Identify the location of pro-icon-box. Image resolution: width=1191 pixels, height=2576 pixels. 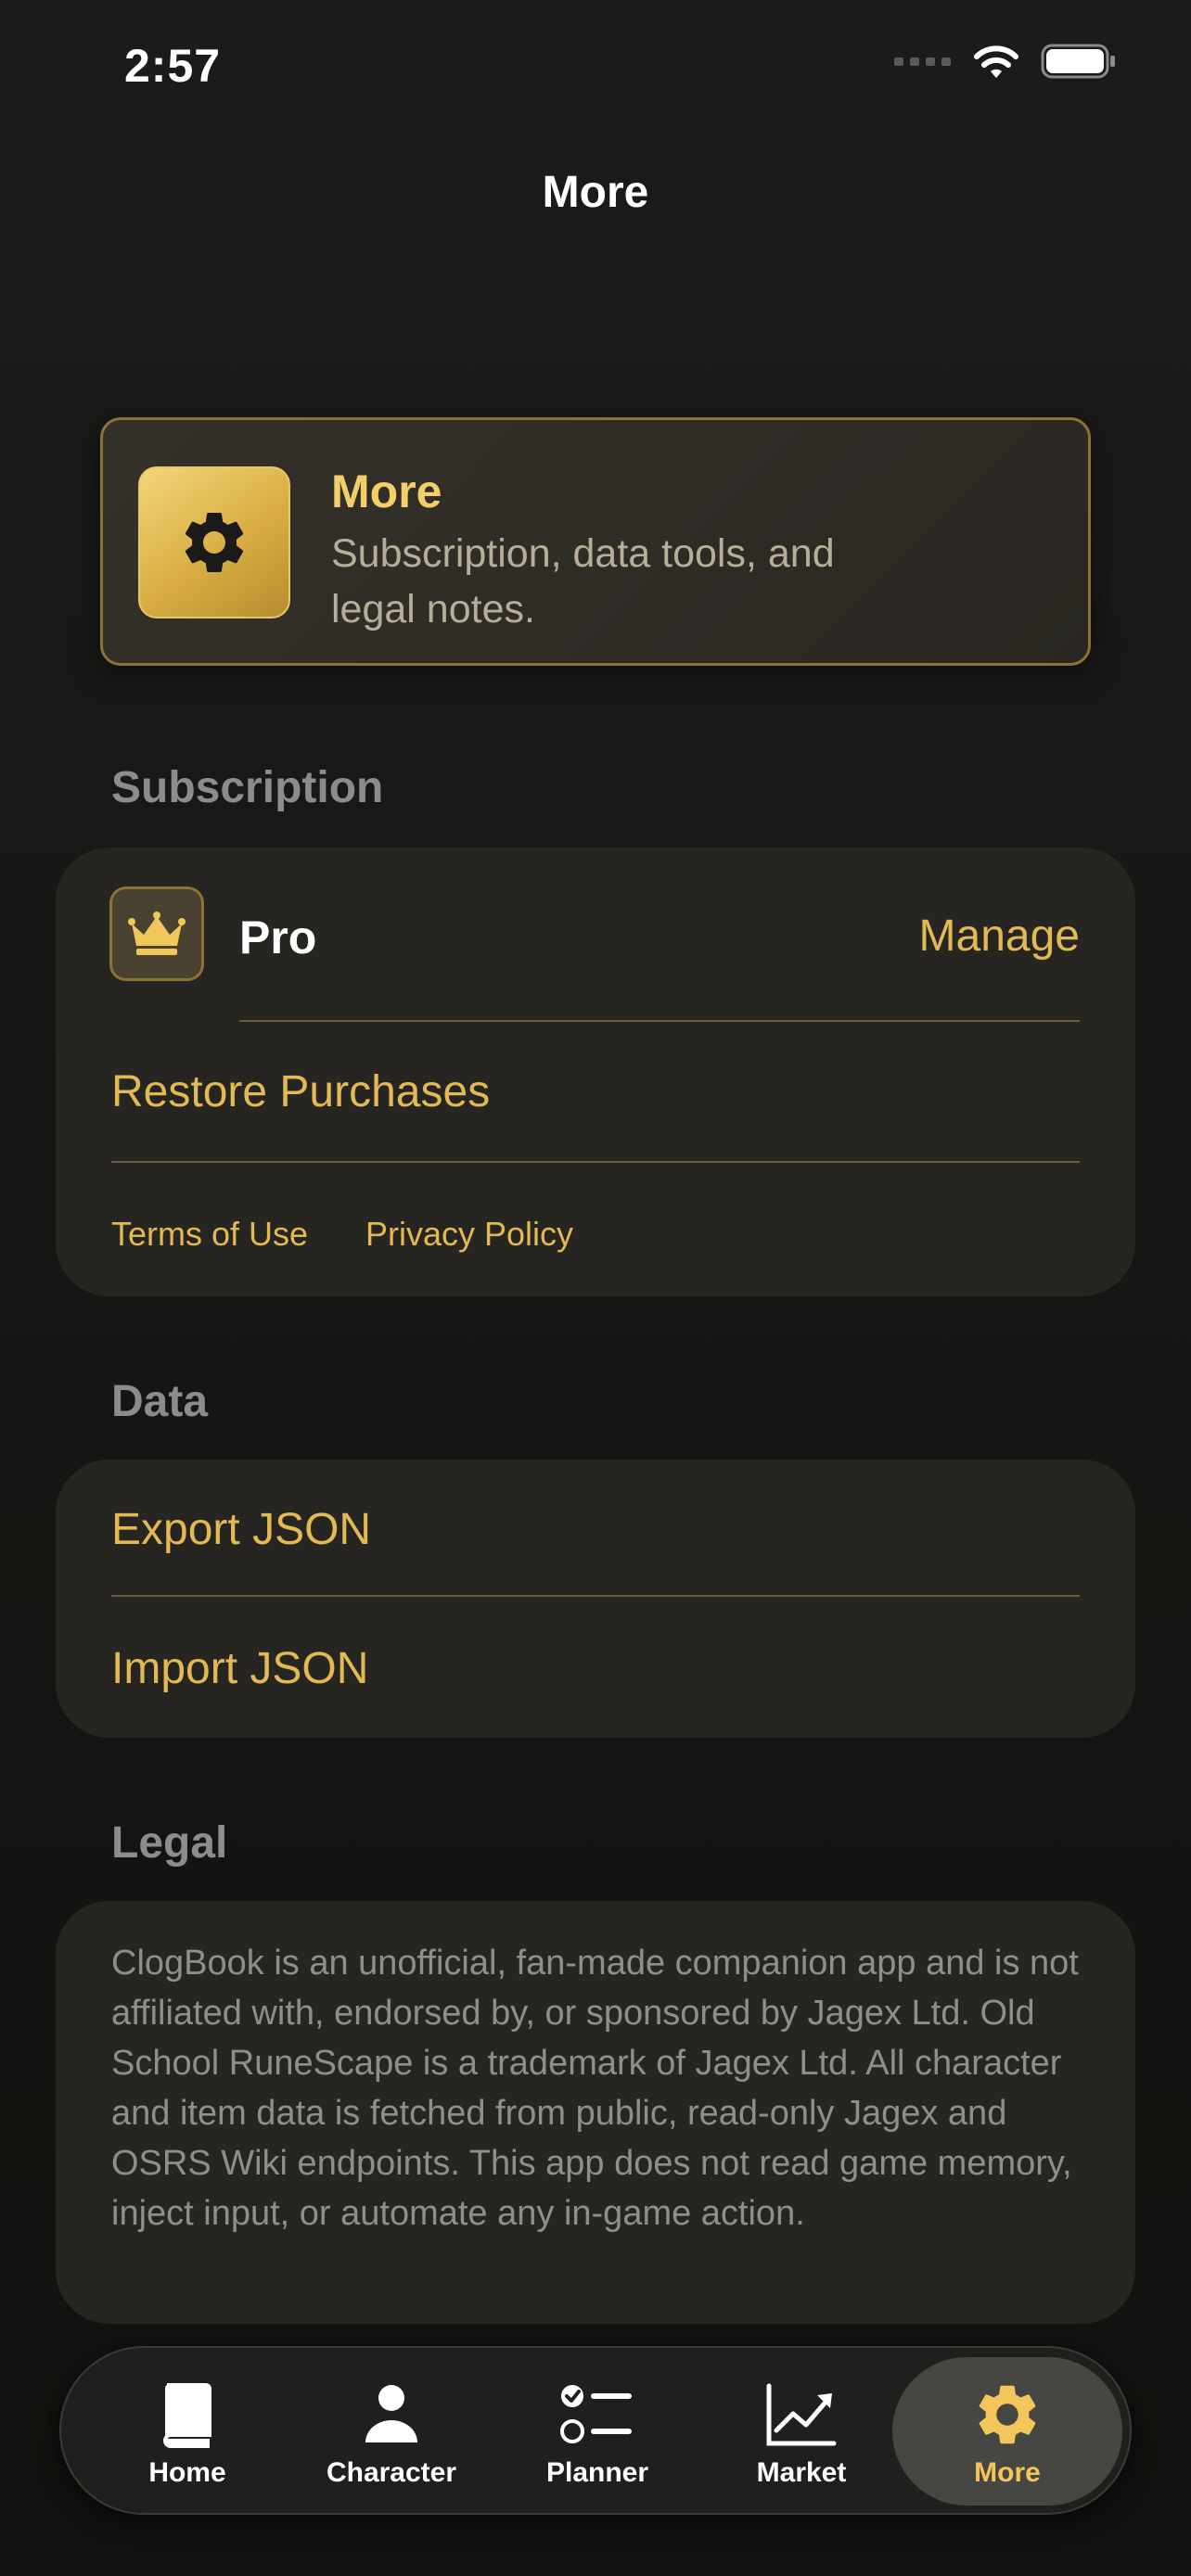
(156, 933).